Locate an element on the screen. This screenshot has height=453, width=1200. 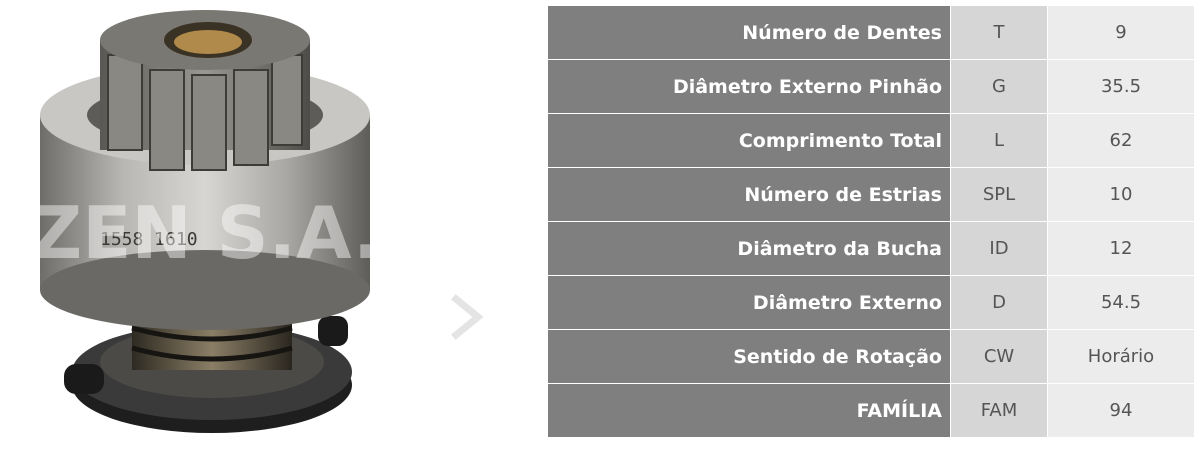
spec-value: 9 is located at coordinates (1121, 32).